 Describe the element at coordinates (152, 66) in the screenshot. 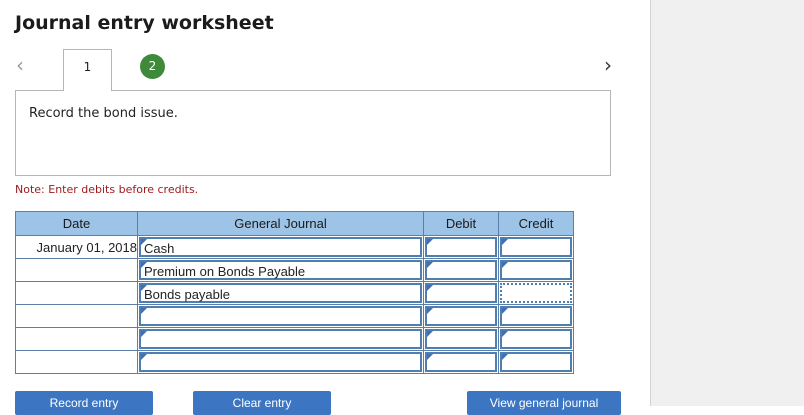

I see `tab-2: 2` at that location.